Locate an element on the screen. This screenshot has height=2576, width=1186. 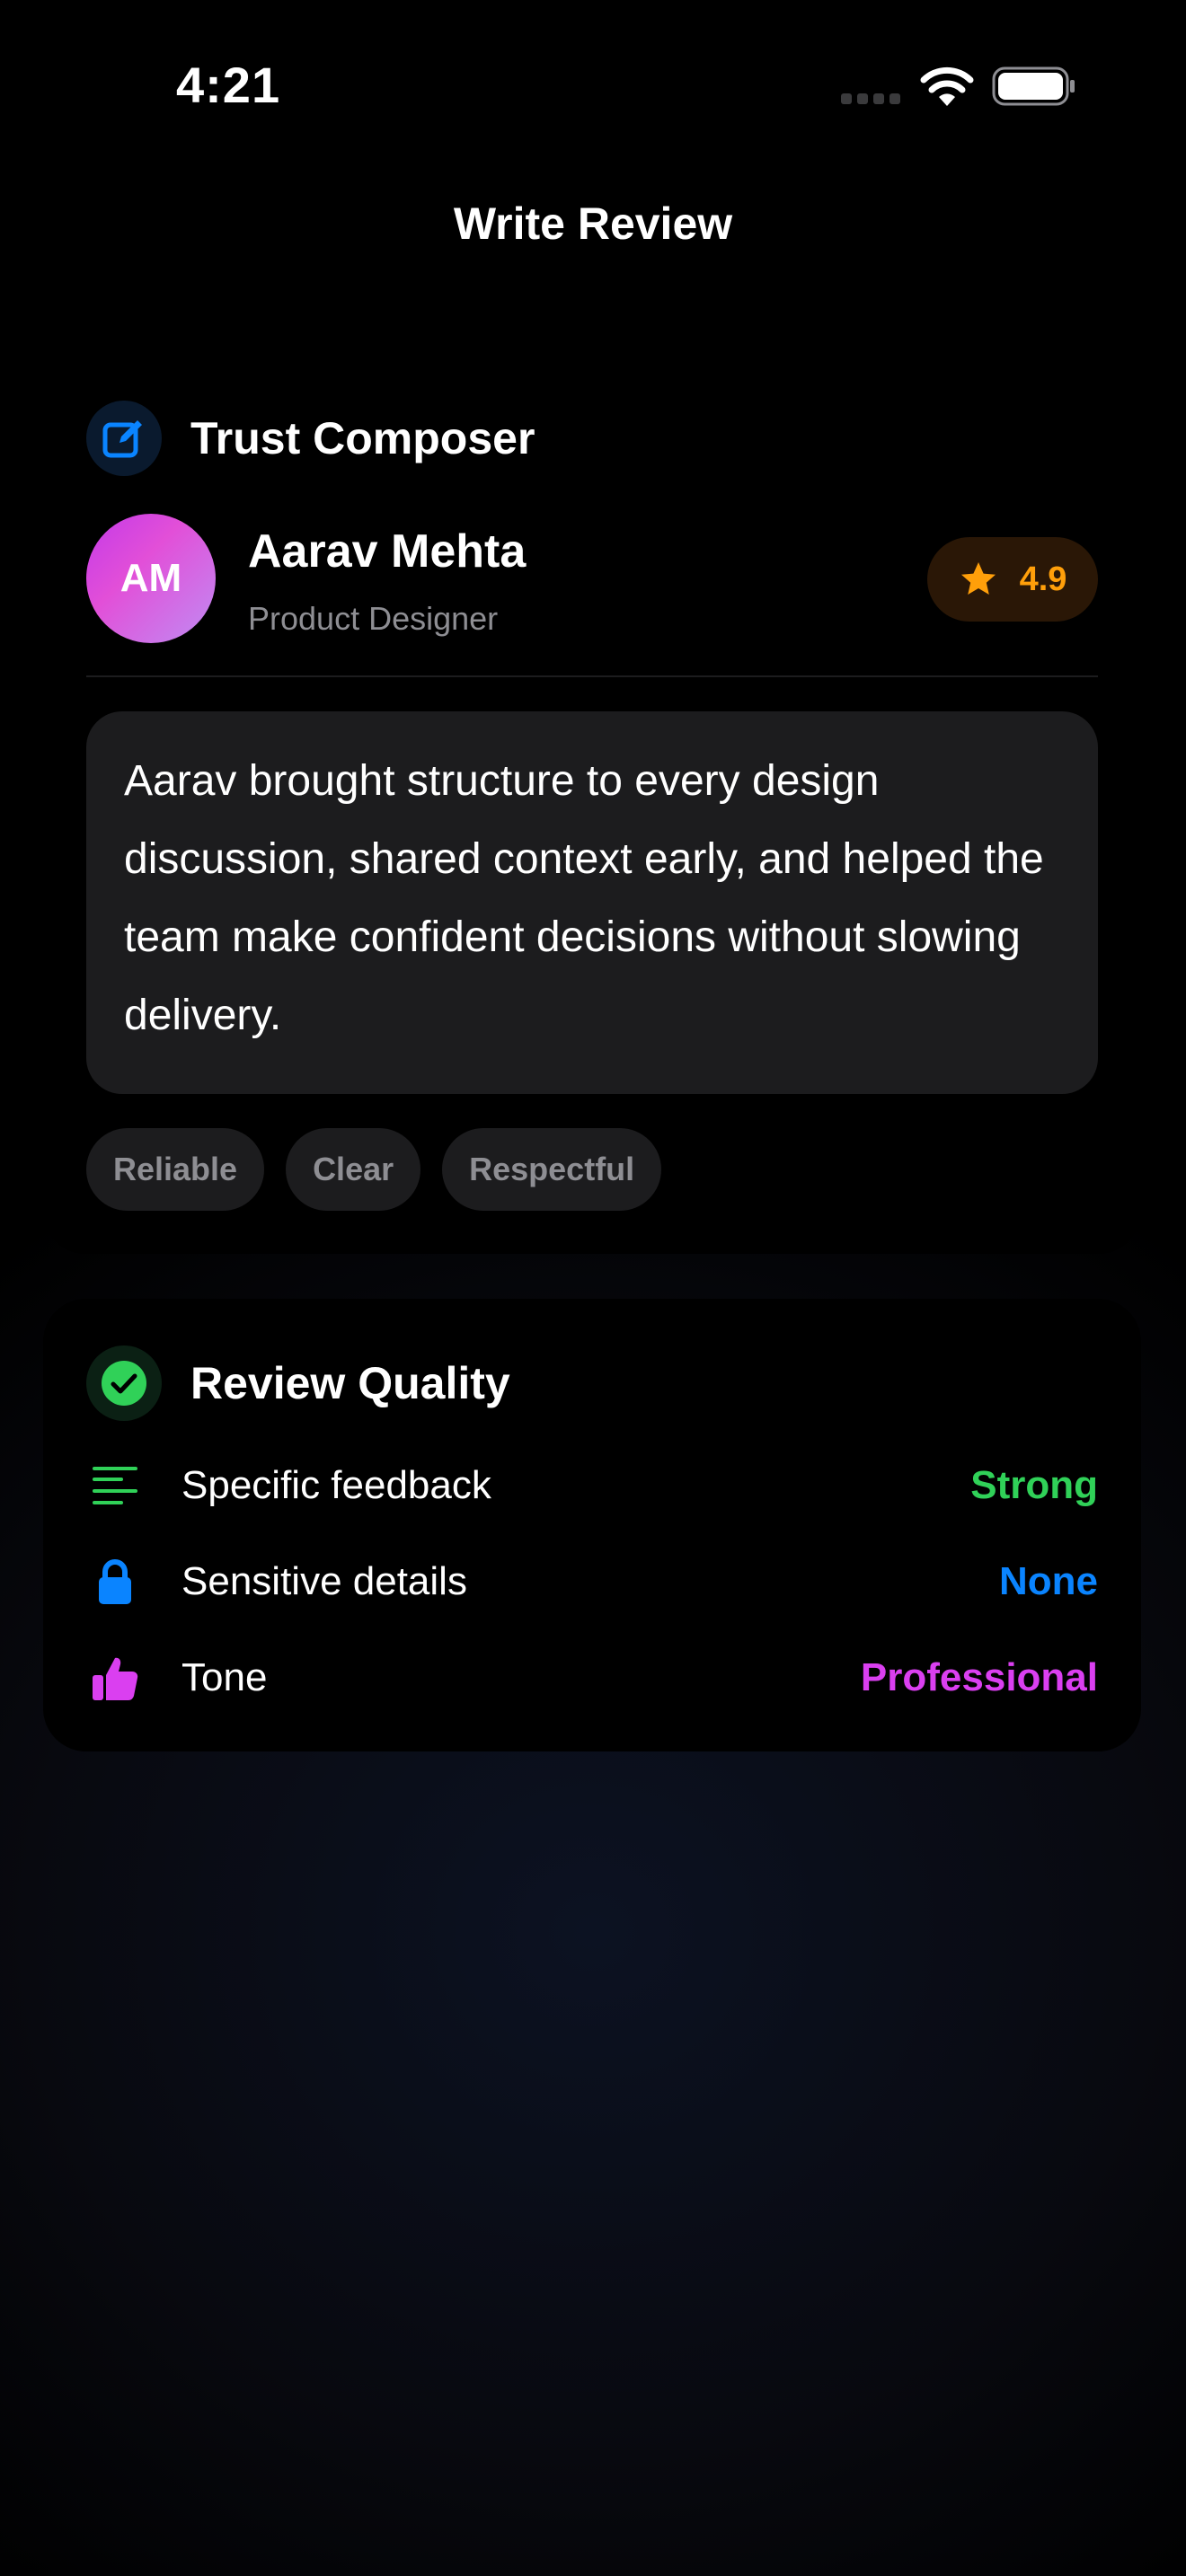
quality-value: None is located at coordinates (1048, 1581).